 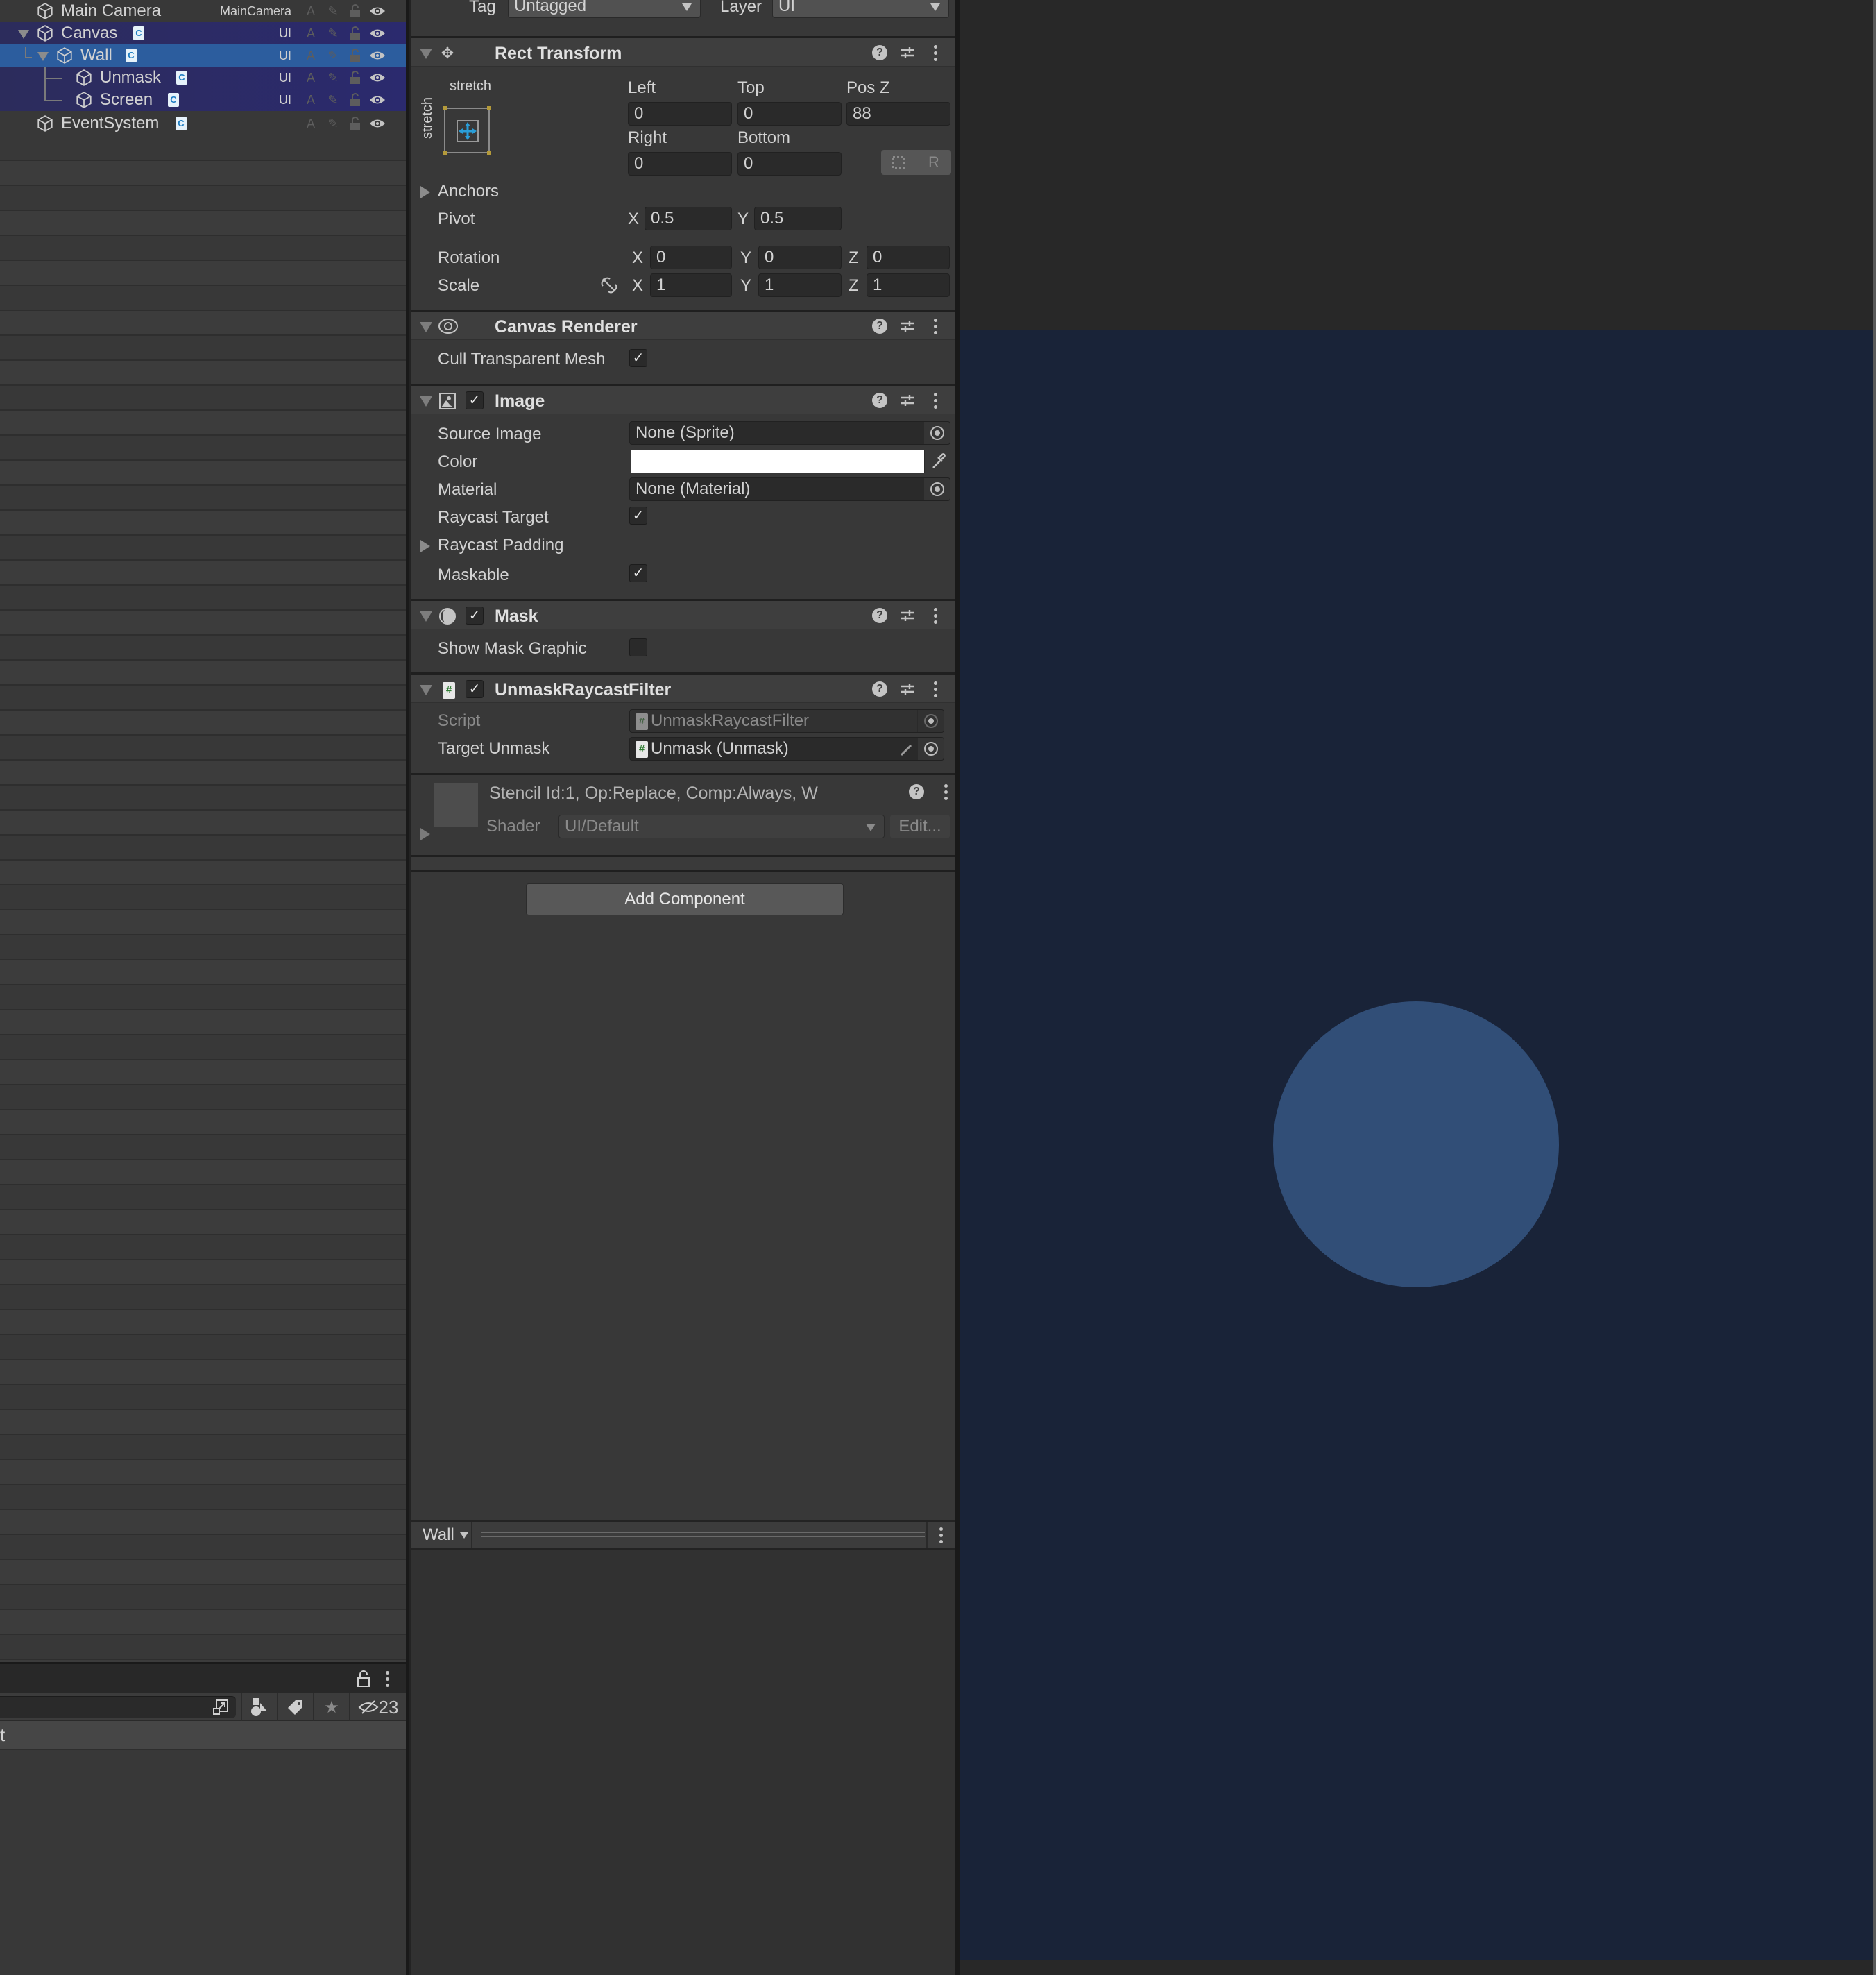 I want to click on favorites-star-icon: ★, so click(x=331, y=1707).